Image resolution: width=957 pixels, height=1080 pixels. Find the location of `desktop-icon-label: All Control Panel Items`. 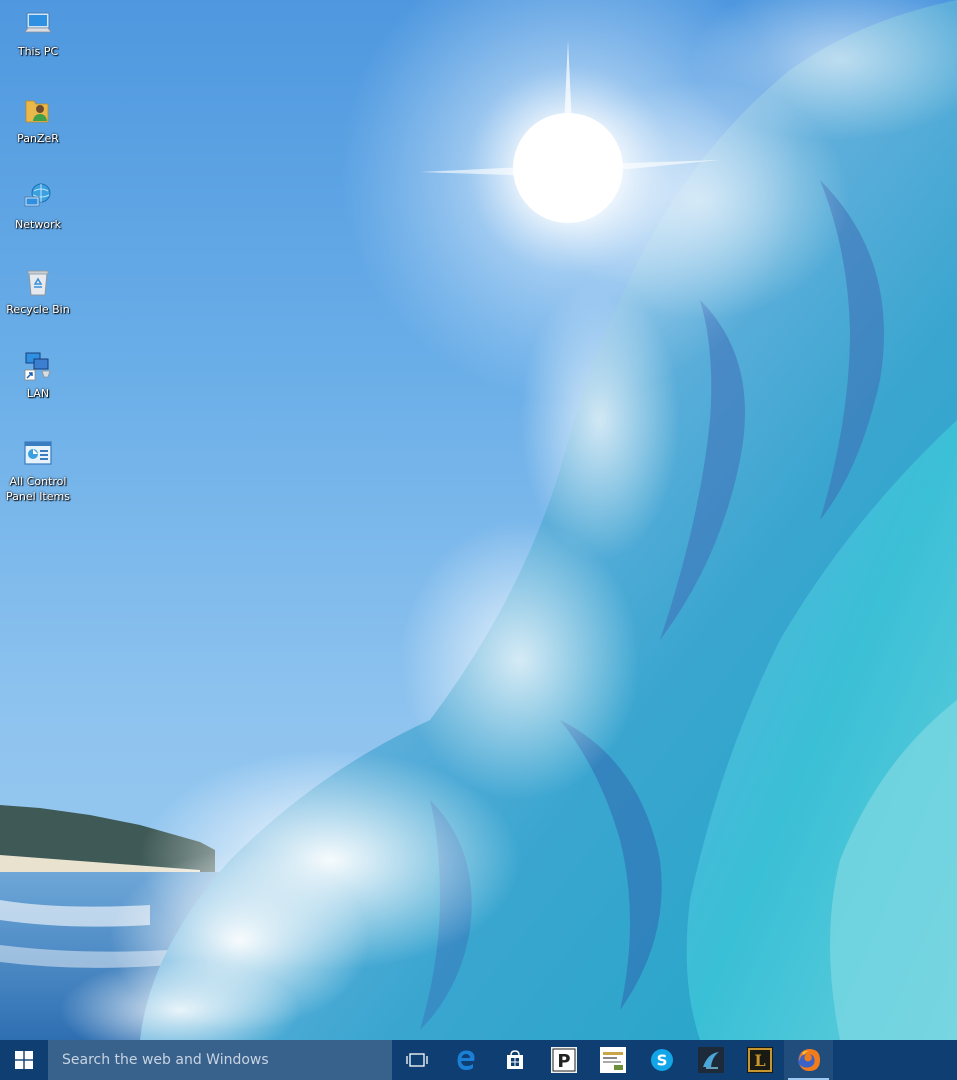

desktop-icon-label: All Control Panel Items is located at coordinates (38, 489).